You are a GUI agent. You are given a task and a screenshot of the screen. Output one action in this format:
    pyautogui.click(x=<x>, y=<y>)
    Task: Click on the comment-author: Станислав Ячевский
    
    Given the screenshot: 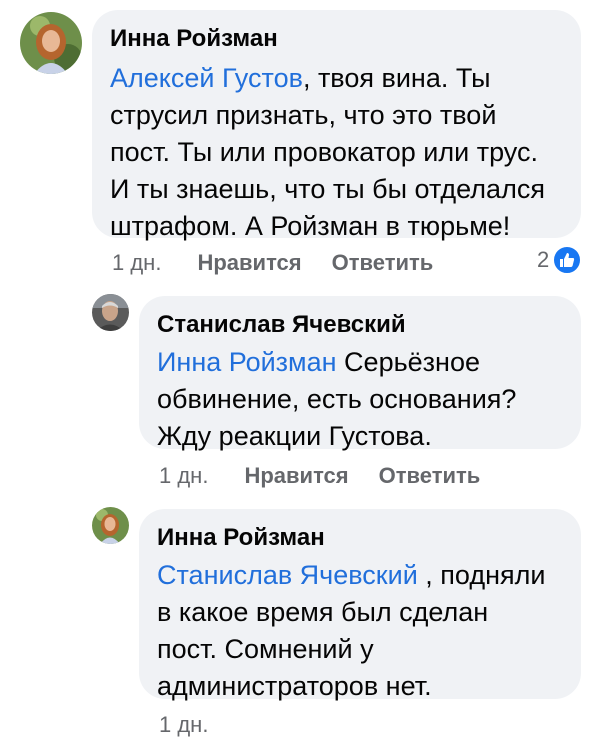 What is the action you would take?
    pyautogui.click(x=360, y=325)
    